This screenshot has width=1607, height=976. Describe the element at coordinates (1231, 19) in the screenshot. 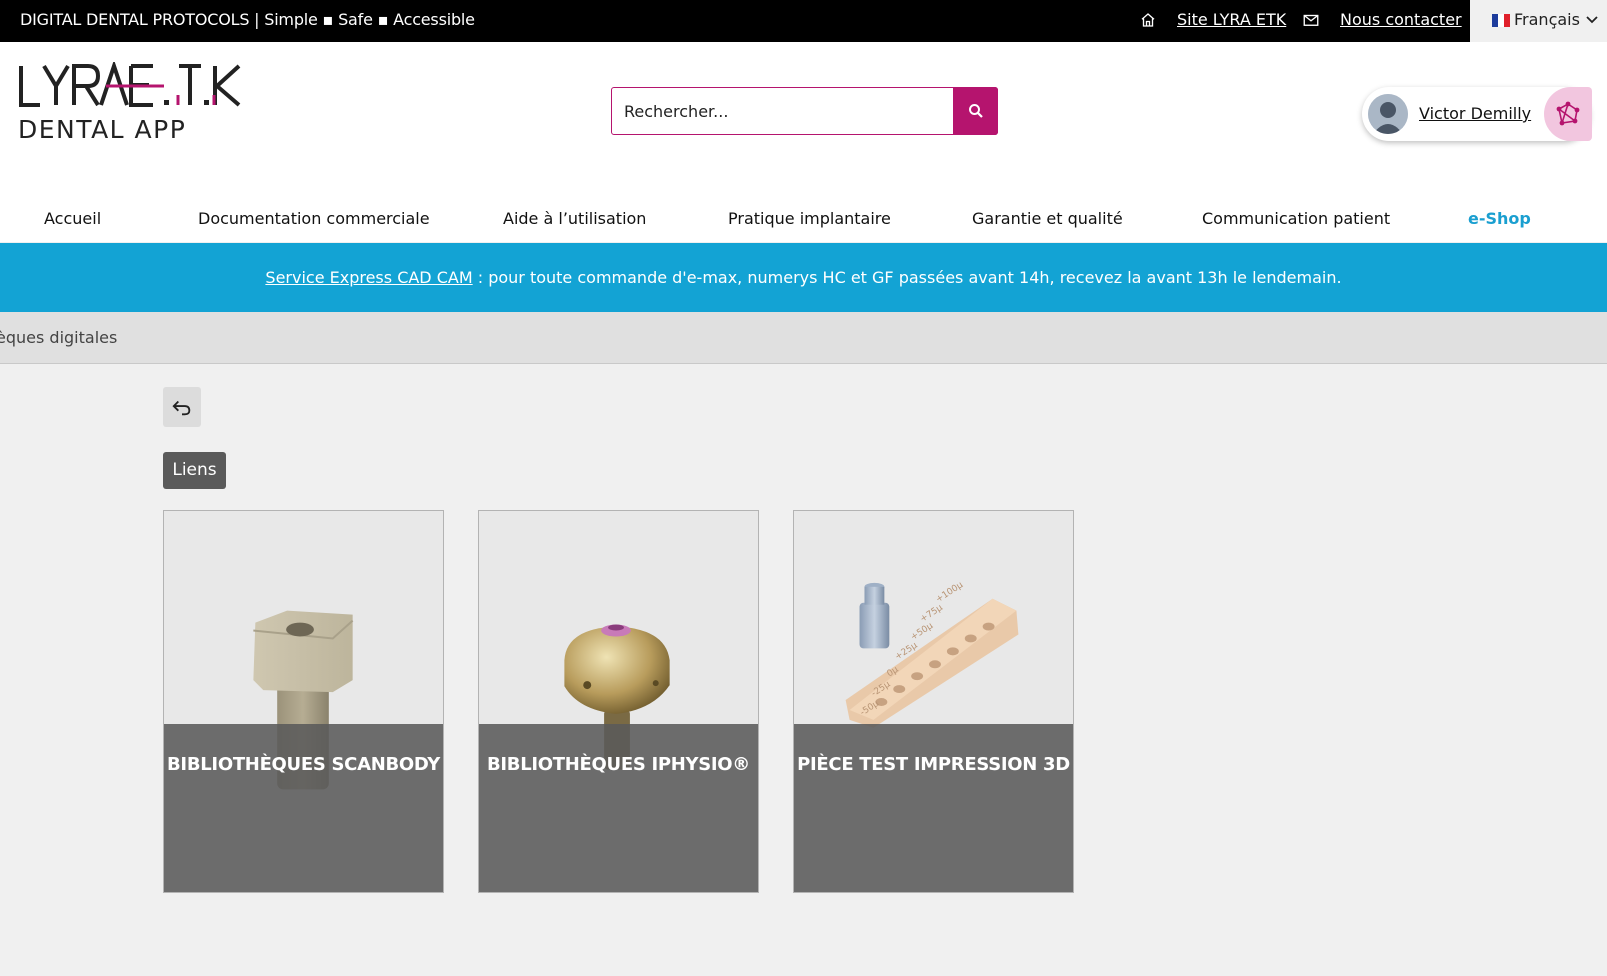

I see `site-lyra-link: Site LYRA ETK` at that location.